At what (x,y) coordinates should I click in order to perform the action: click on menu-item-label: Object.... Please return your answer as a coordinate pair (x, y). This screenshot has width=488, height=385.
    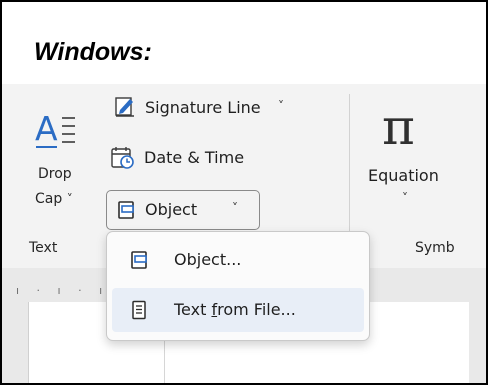
    Looking at the image, I should click on (208, 259).